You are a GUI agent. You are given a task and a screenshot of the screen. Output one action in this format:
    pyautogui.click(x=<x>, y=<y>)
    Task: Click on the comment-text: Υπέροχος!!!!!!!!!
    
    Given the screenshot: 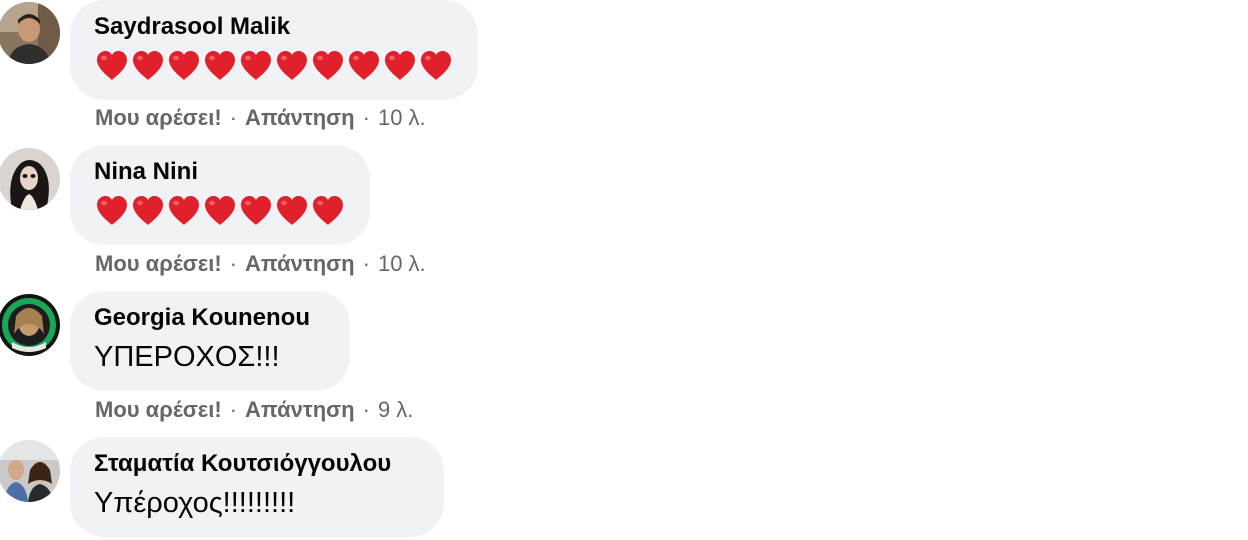 What is the action you would take?
    pyautogui.click(x=195, y=503)
    